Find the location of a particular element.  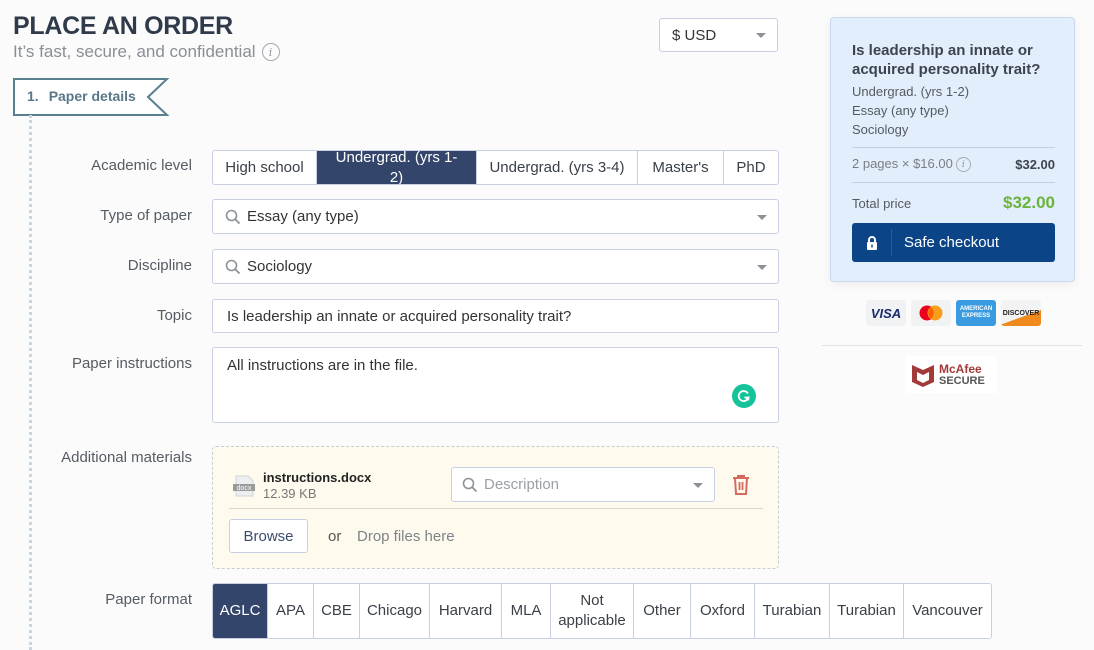

discover-icon: DISCOVER is located at coordinates (1021, 313).